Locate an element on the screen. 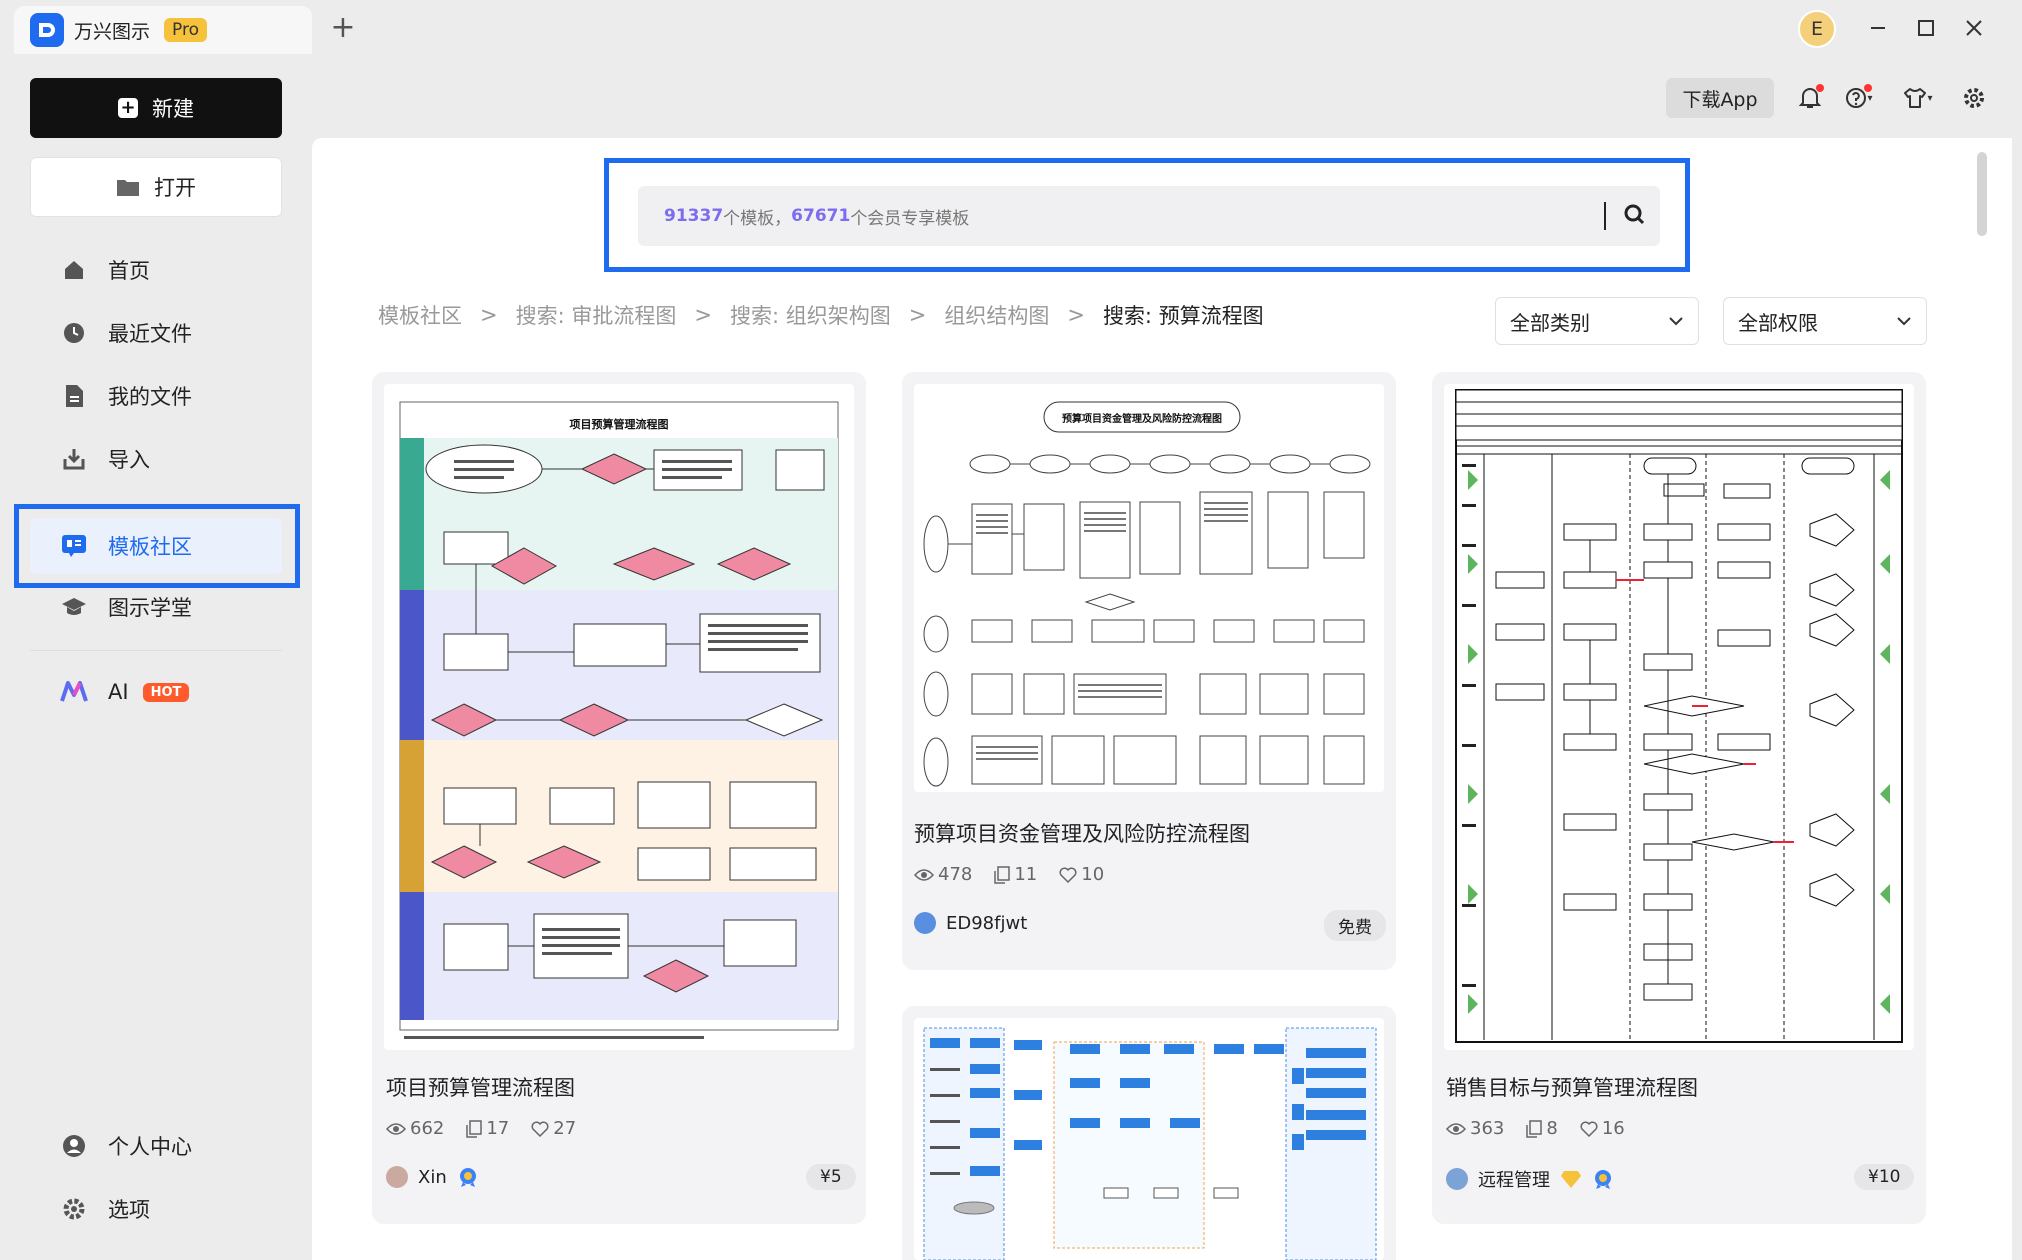  template-thumbnail: 预算项目资金管理及风险防控流程图 is located at coordinates (1149, 588).